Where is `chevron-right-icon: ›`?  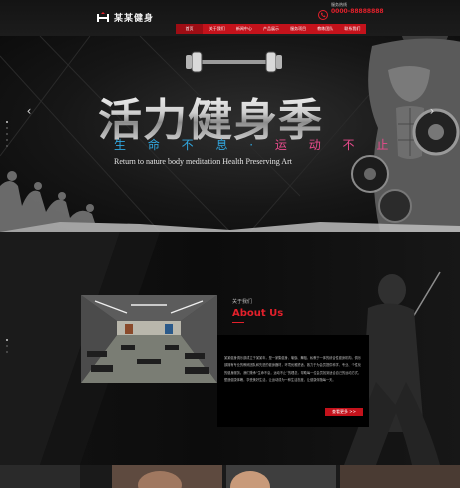
chevron-right-icon: › is located at coordinates (432, 111).